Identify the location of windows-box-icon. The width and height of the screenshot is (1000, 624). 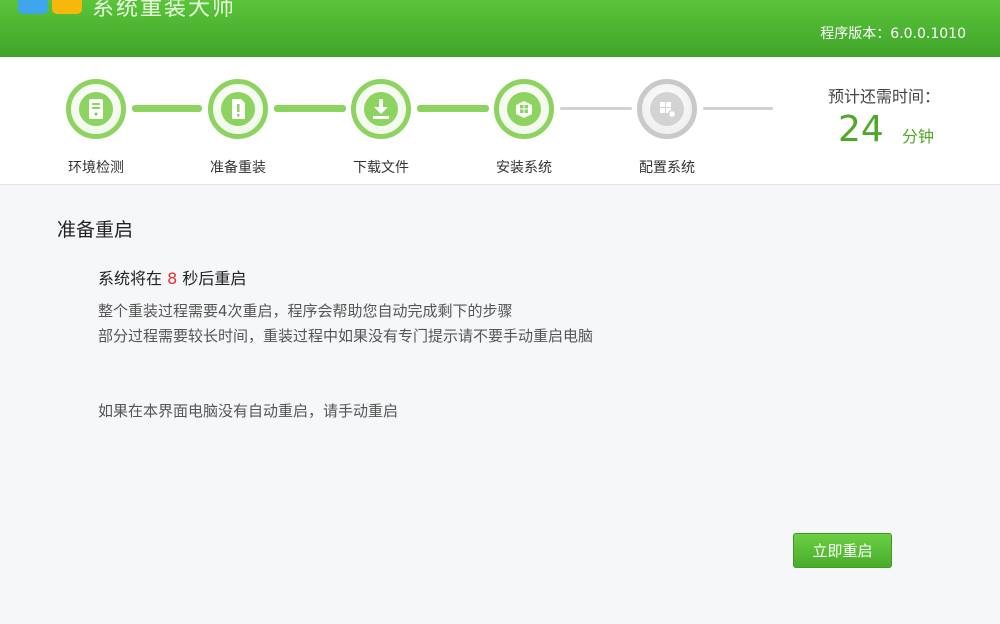
(524, 109).